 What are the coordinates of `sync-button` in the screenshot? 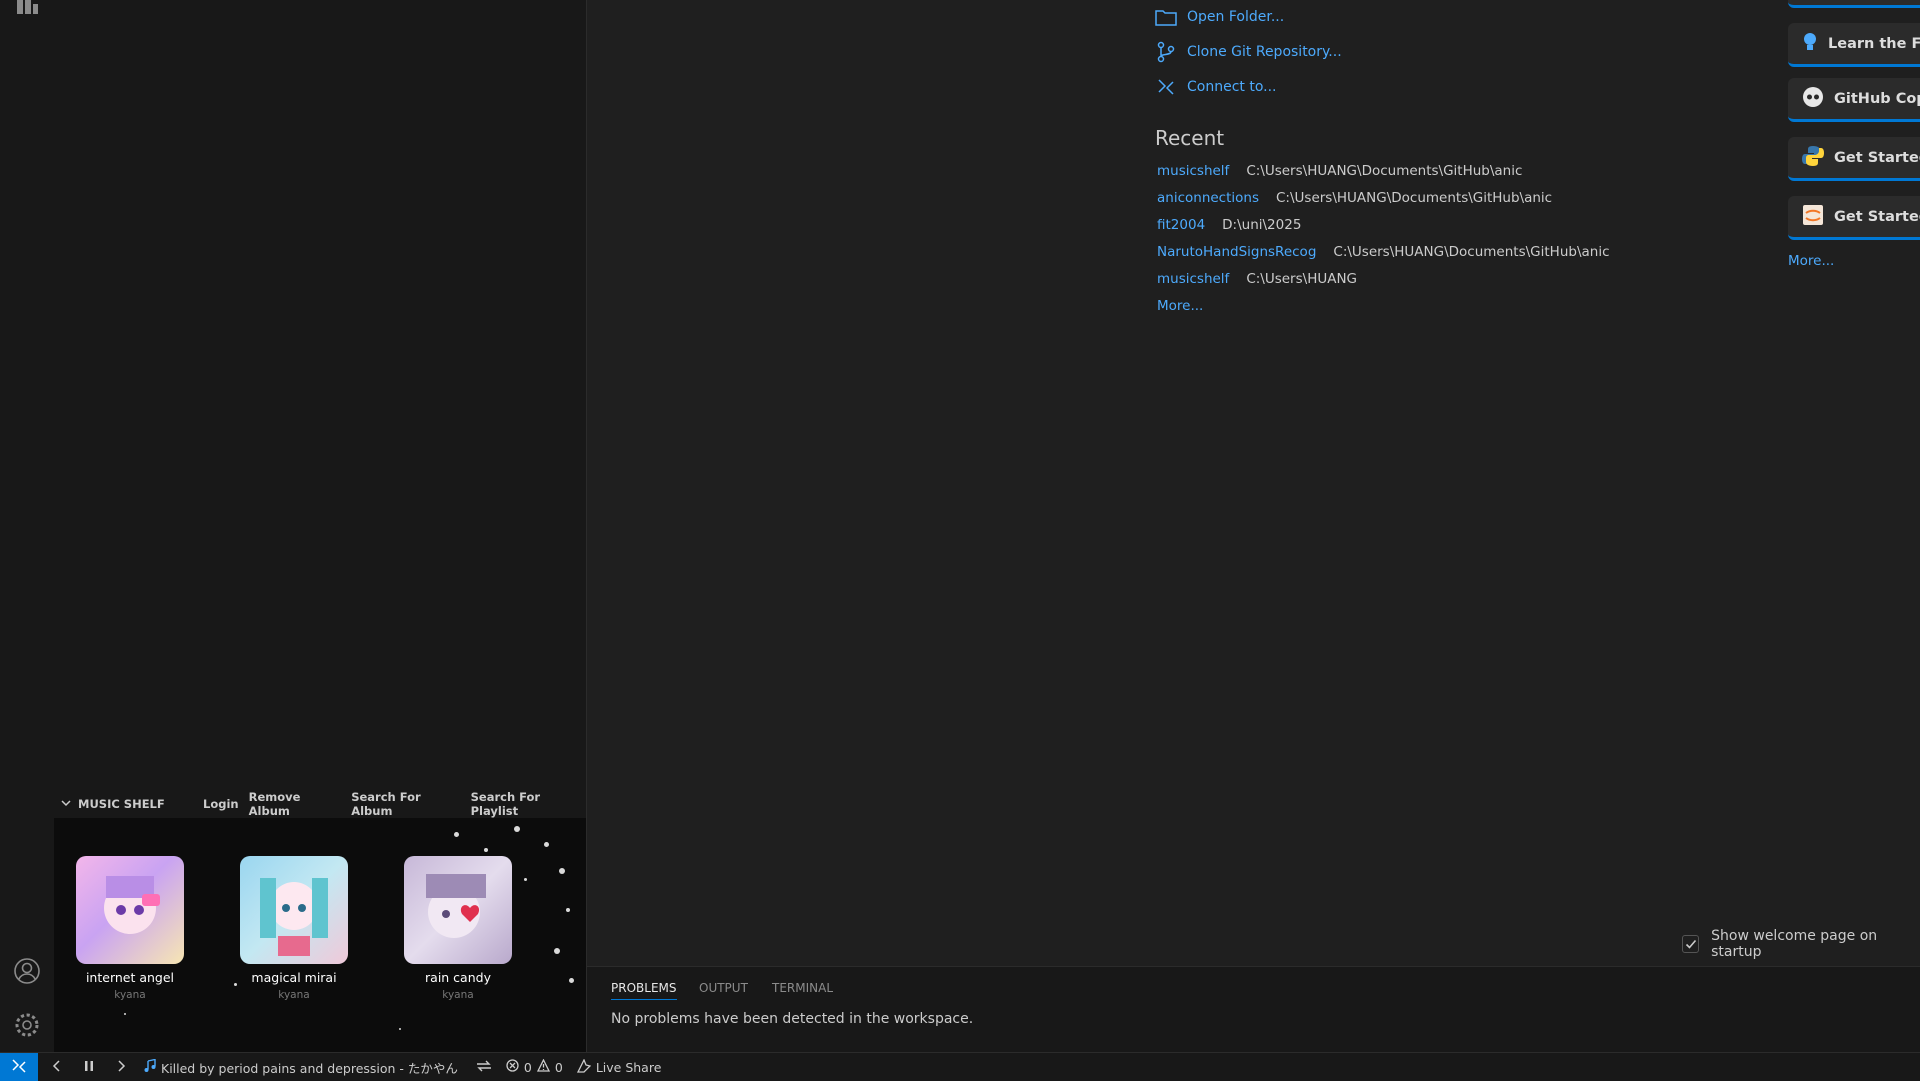 It's located at (484, 1067).